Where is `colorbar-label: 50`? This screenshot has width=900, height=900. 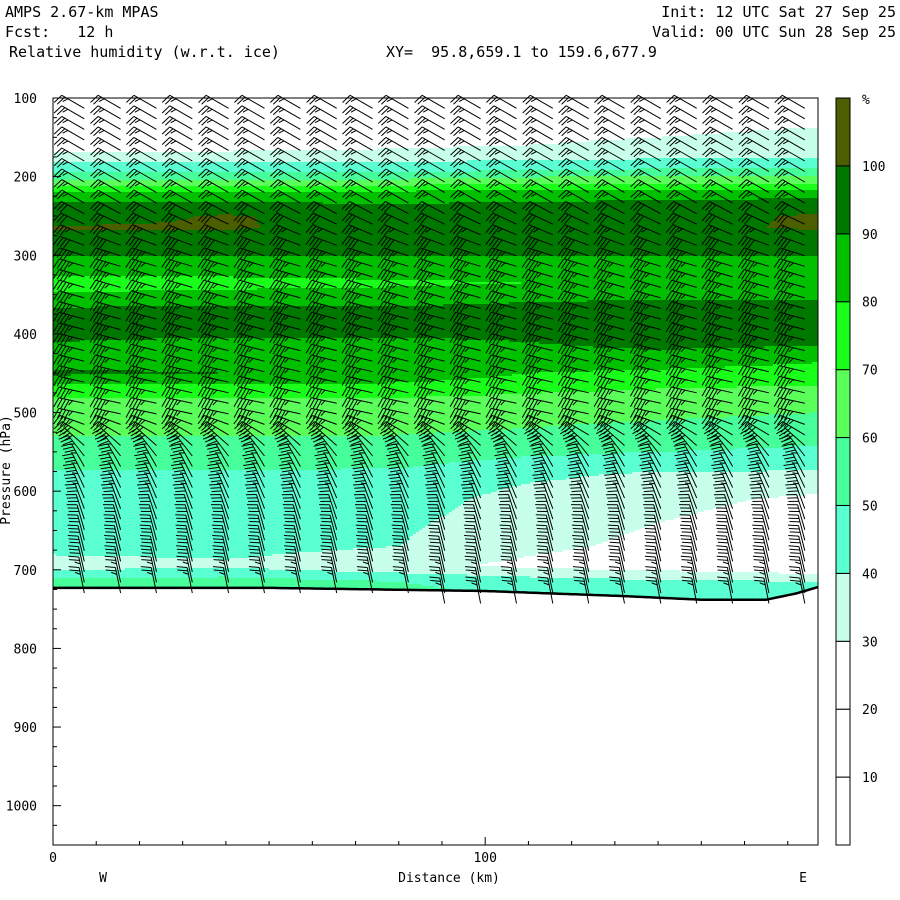 colorbar-label: 50 is located at coordinates (870, 506).